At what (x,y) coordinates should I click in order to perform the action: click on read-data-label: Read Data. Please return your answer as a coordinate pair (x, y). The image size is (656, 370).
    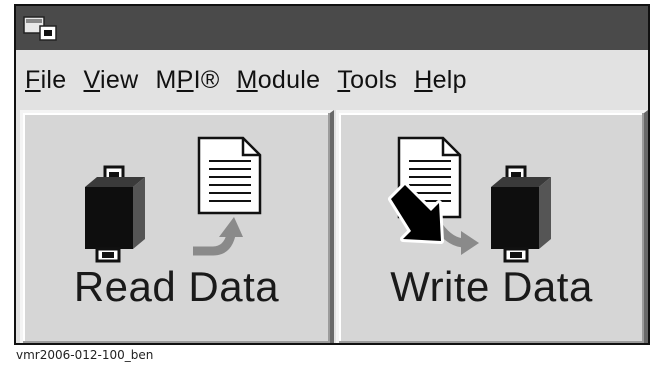
    Looking at the image, I should click on (176, 286).